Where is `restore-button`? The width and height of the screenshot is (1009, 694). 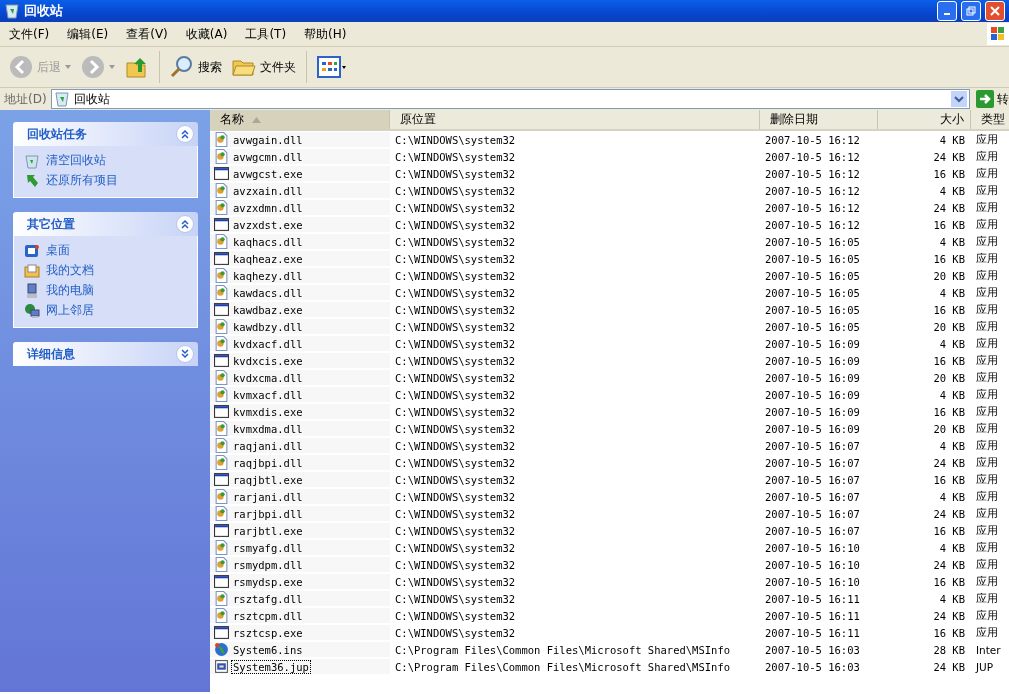
restore-button is located at coordinates (971, 11).